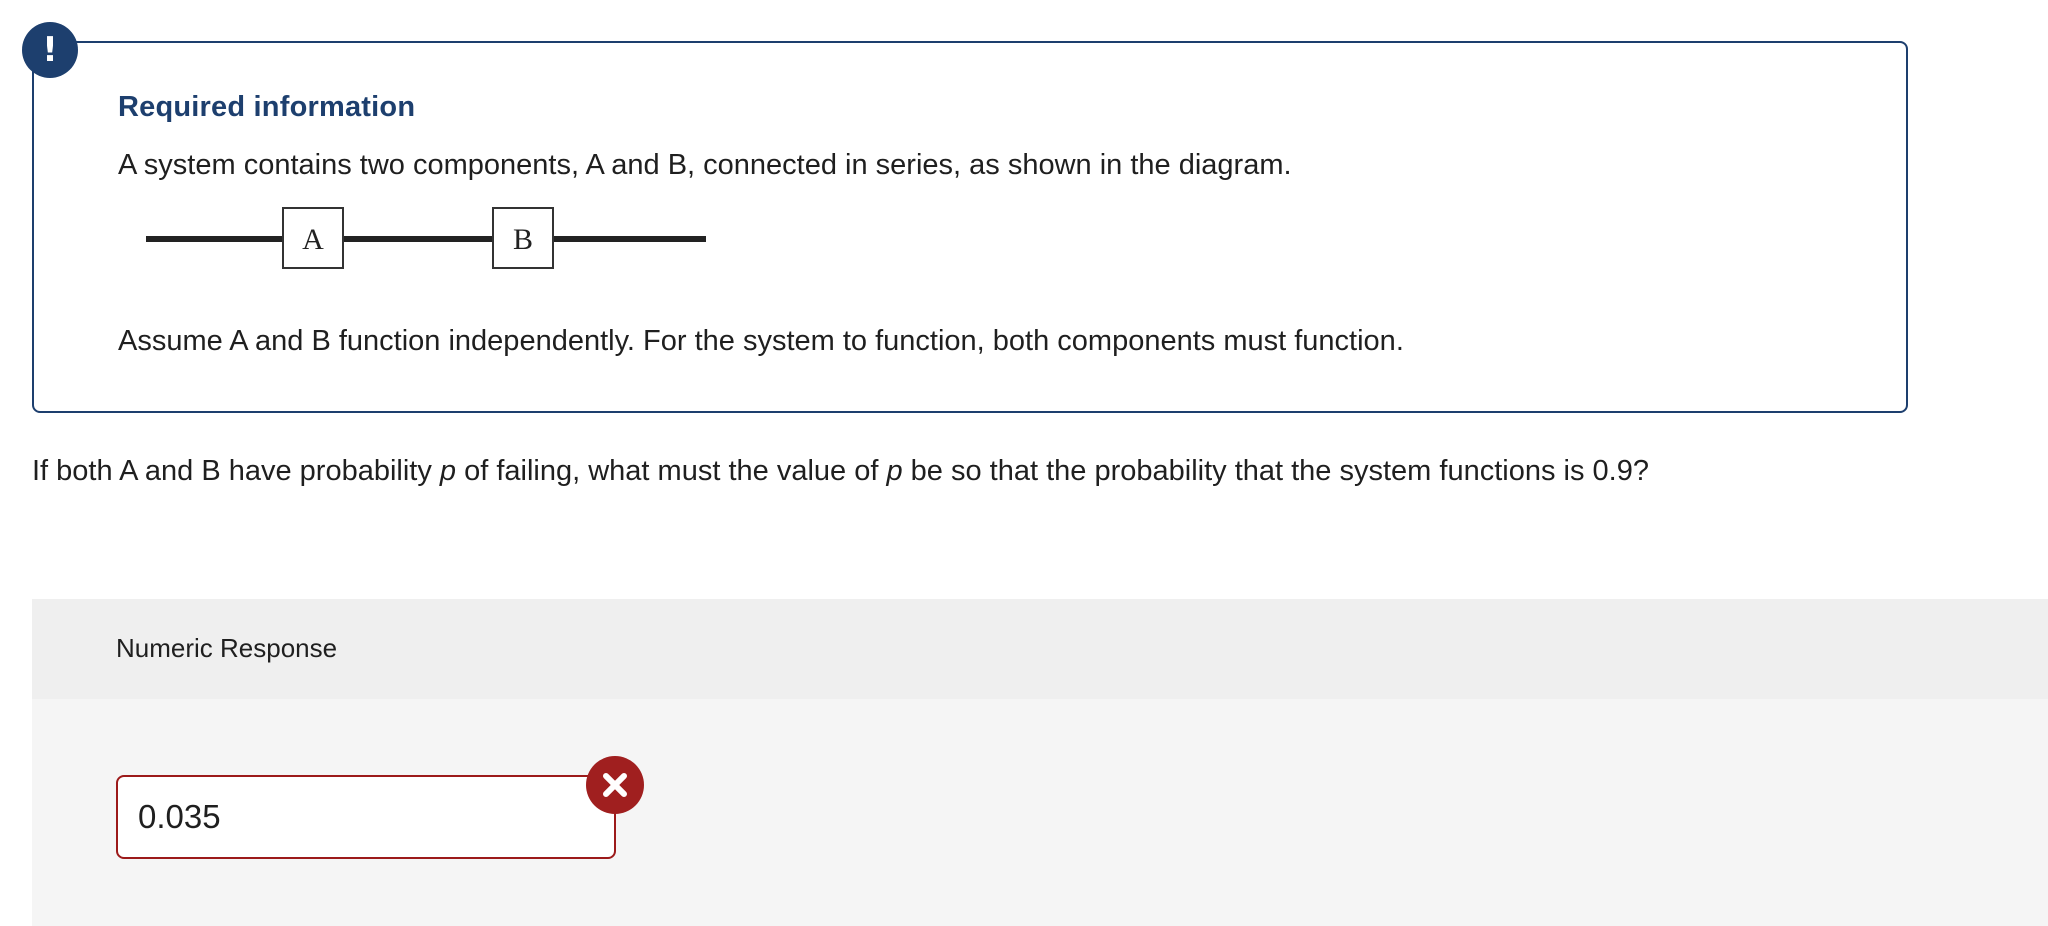  I want to click on alert-icon: !, so click(50, 50).